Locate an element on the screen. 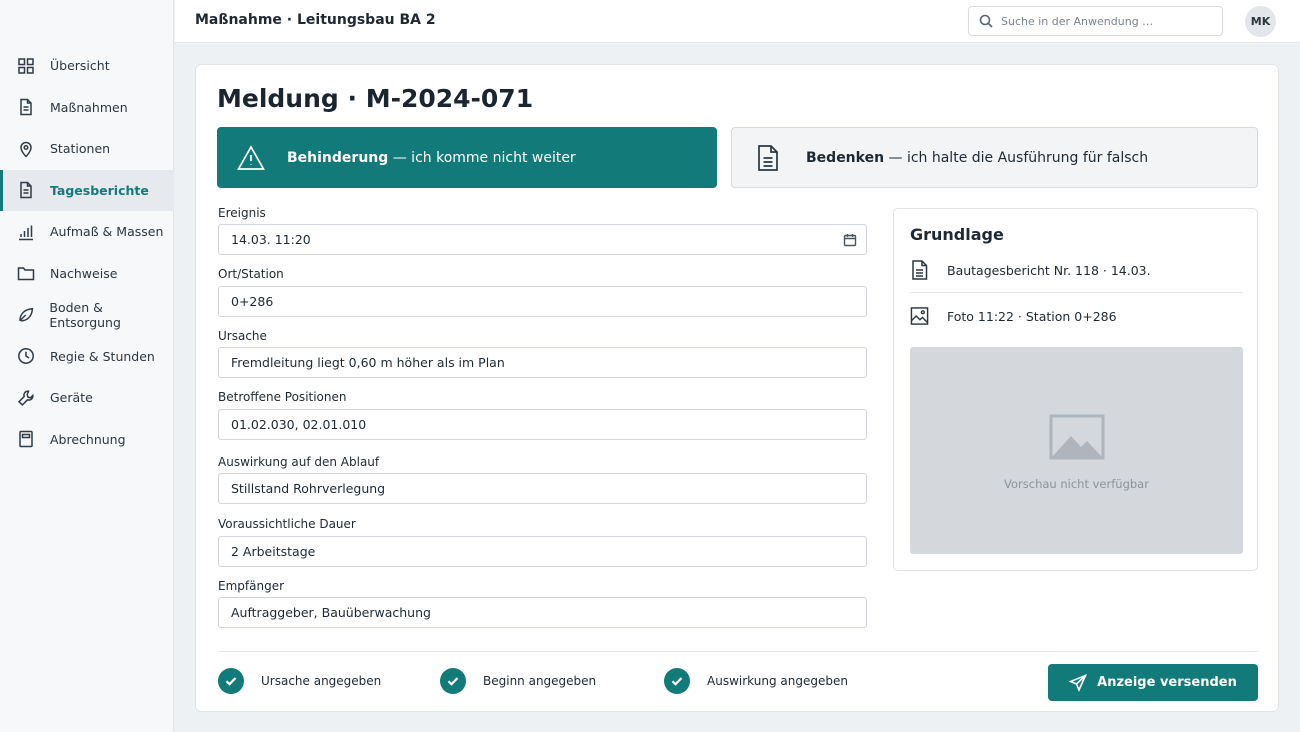 The image size is (1300, 732). check-label: Ursache angegeben is located at coordinates (321, 681).